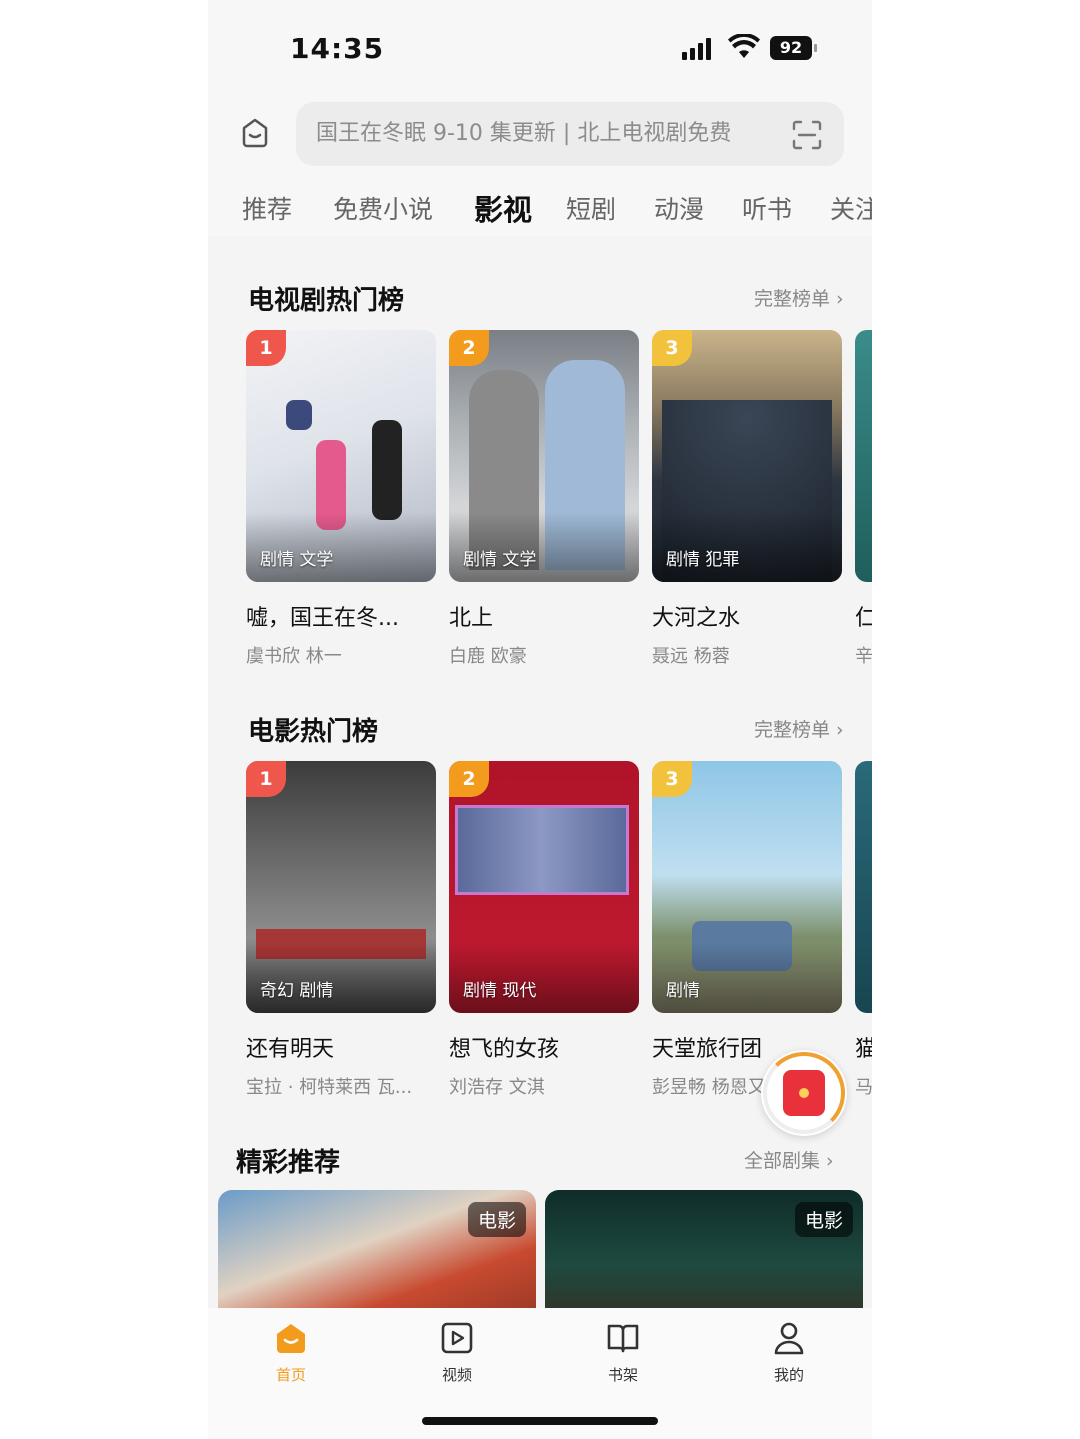 The width and height of the screenshot is (1080, 1439). I want to click on item-title: 北上, so click(471, 618).